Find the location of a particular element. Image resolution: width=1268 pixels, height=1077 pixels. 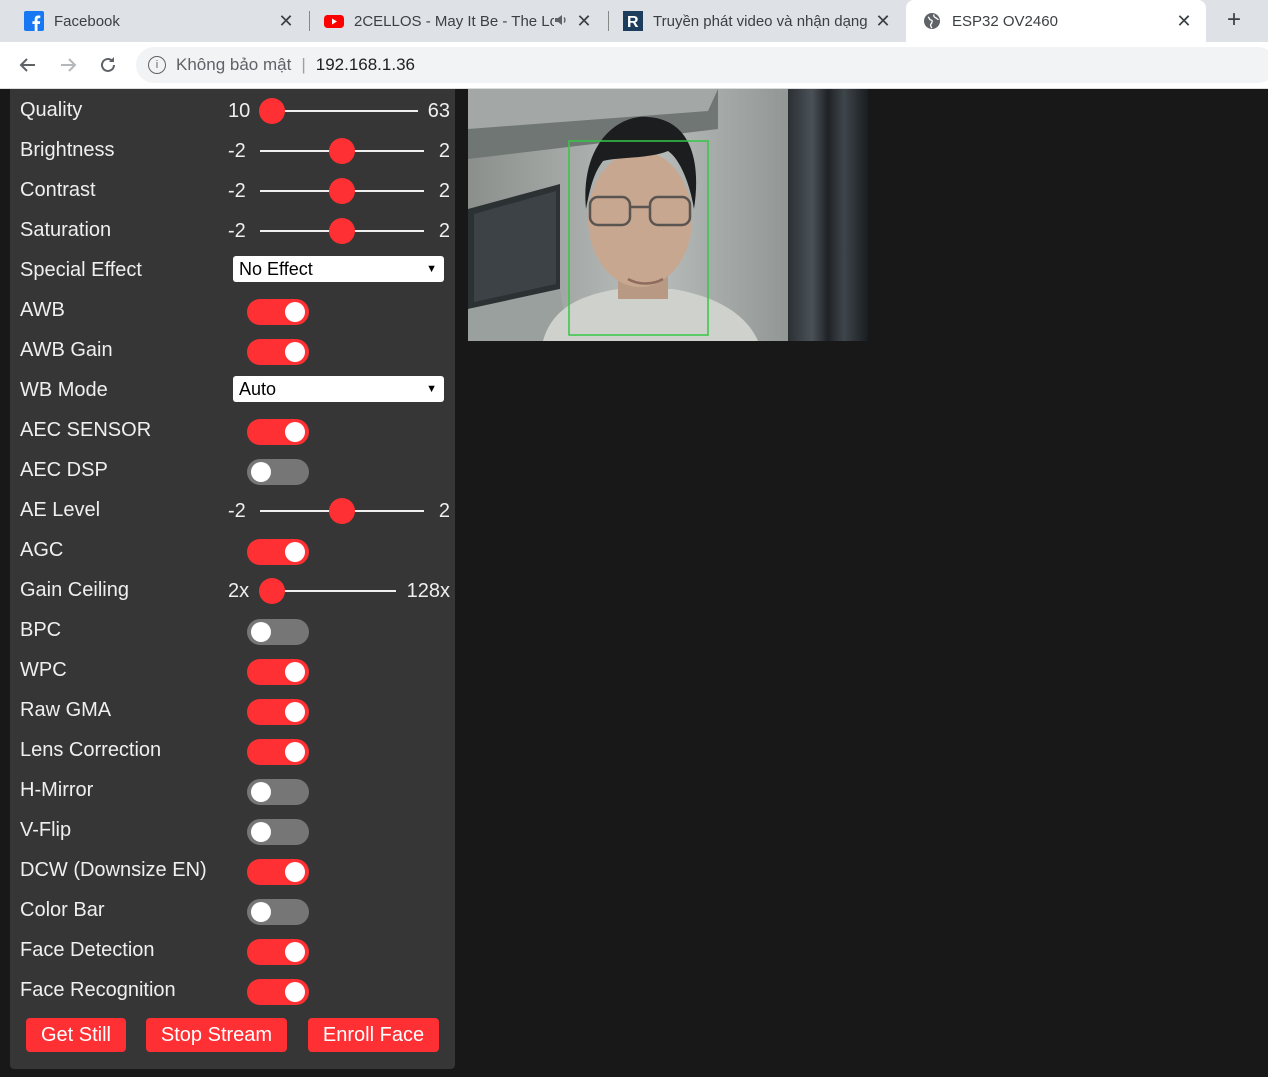

aec-sensor-toggle is located at coordinates (278, 432).